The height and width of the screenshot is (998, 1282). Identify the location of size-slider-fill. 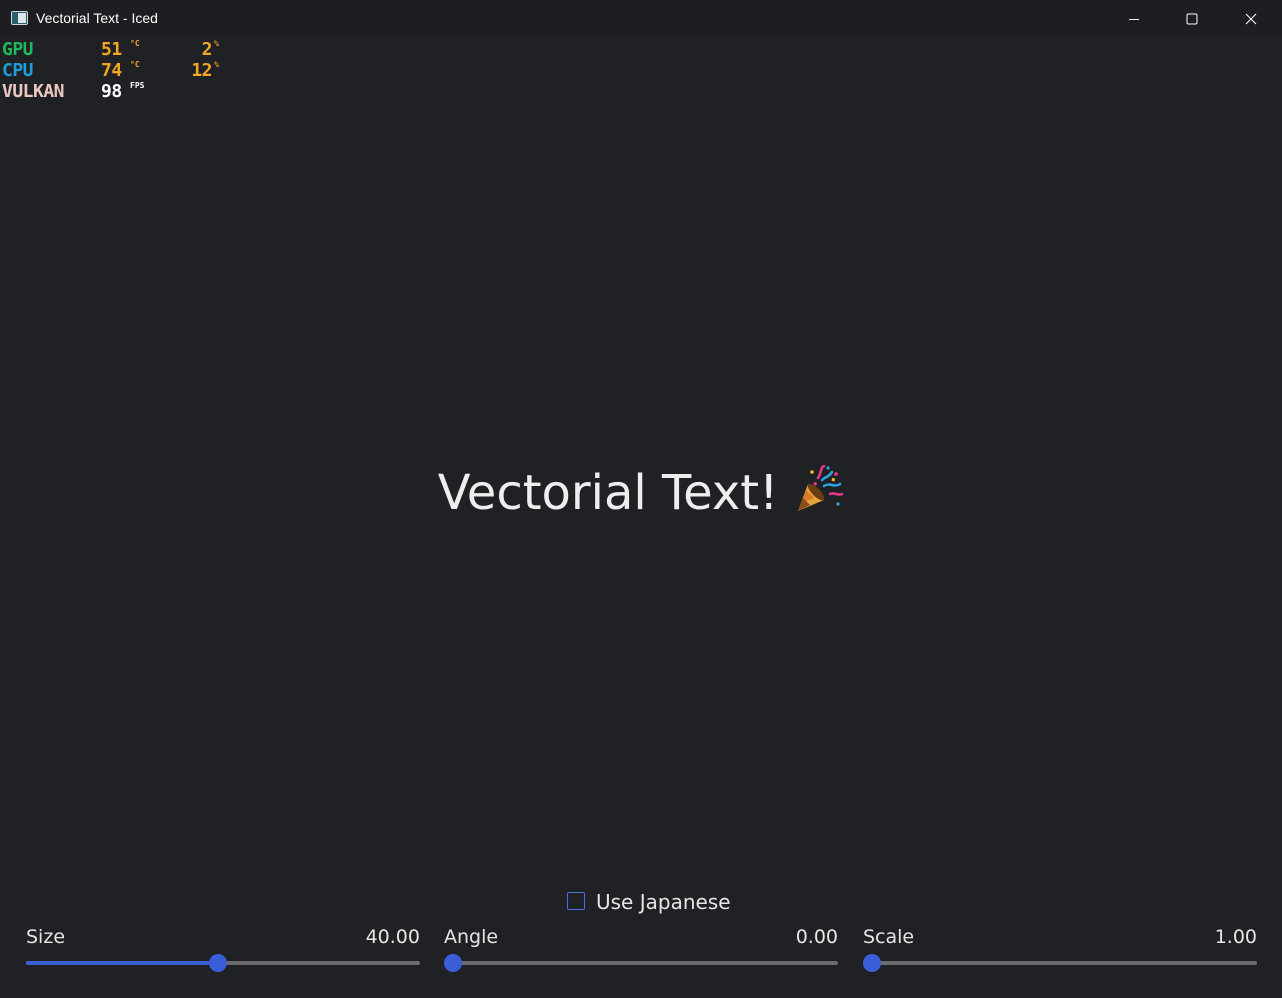
(122, 963).